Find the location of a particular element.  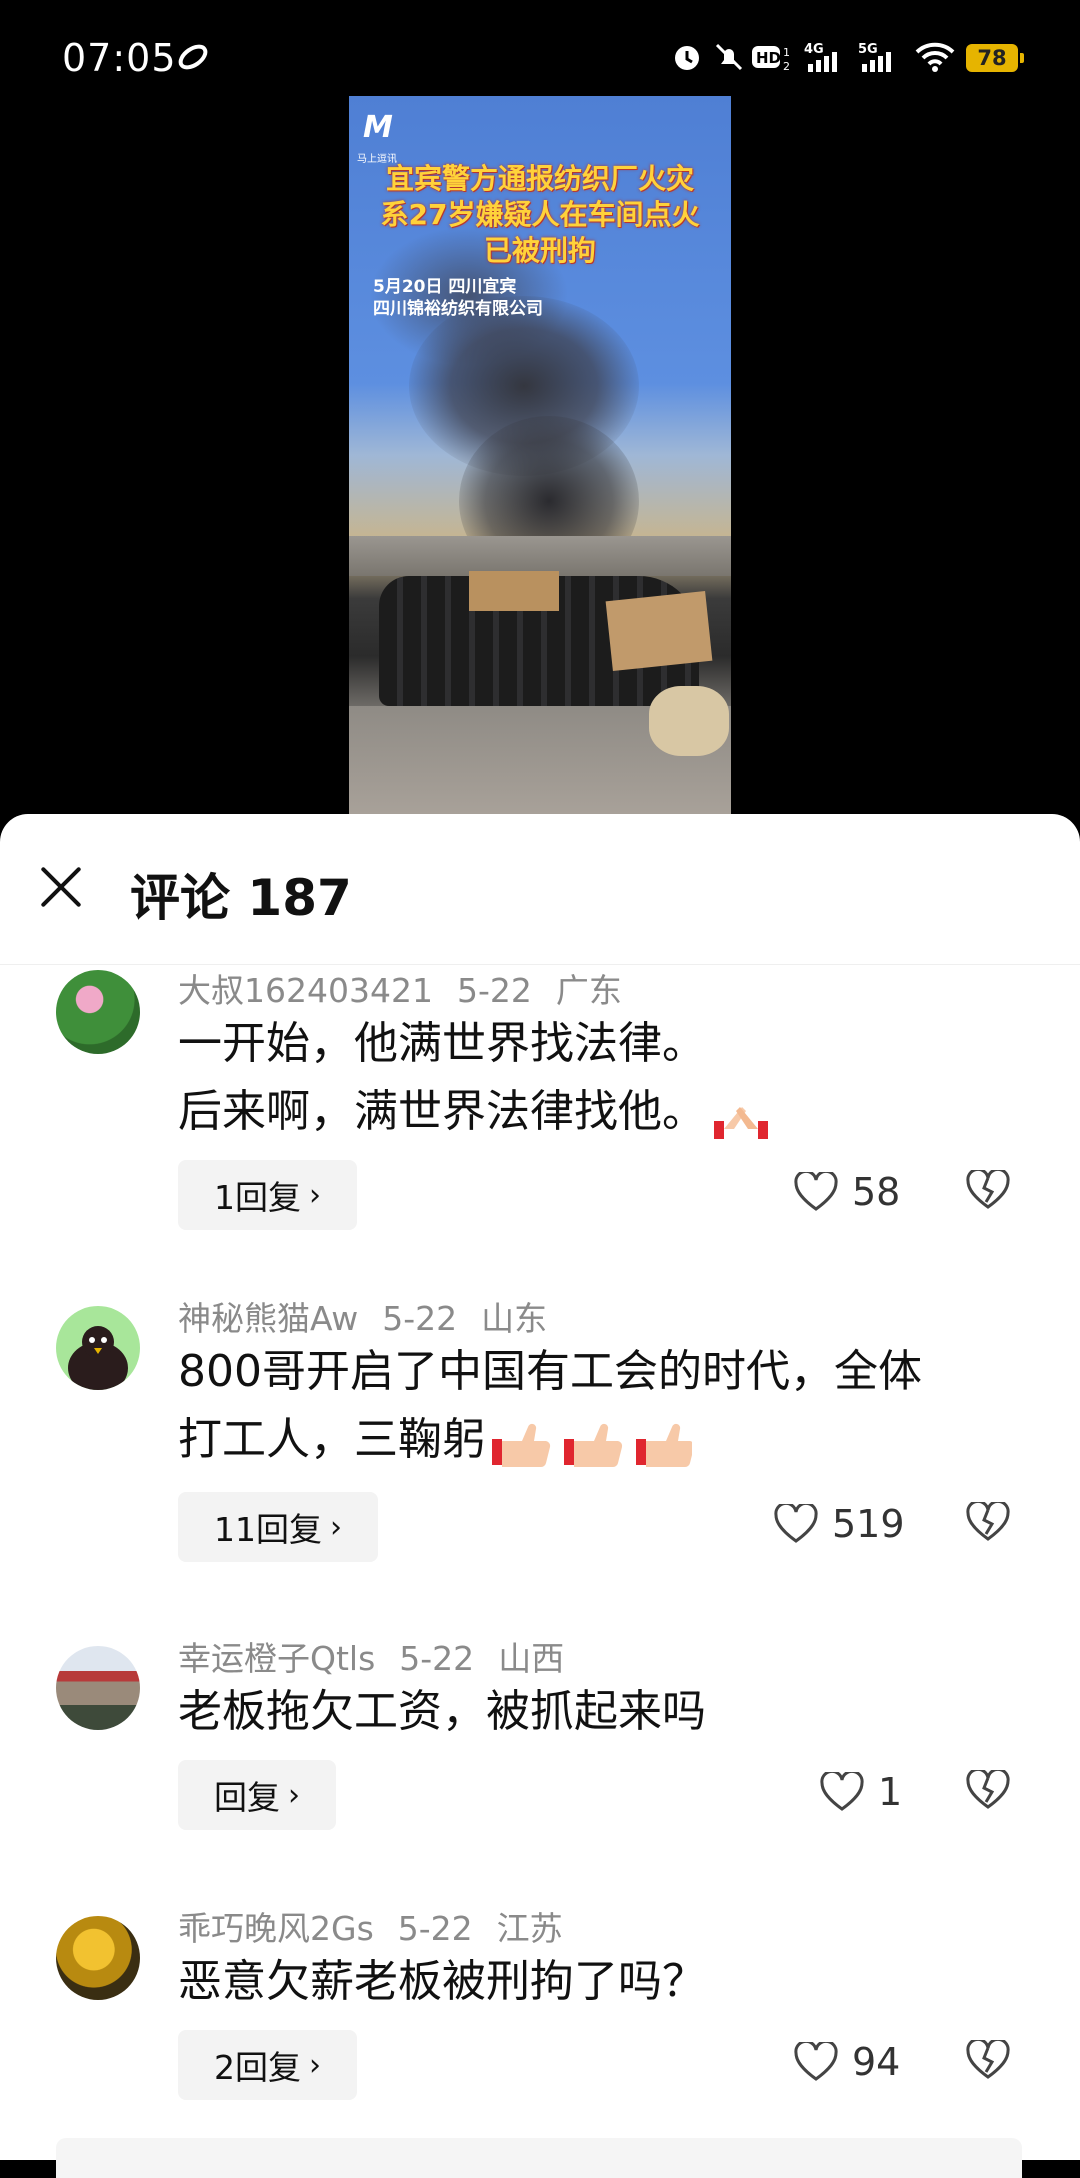

comments-header: 评论 187 is located at coordinates (540, 889).